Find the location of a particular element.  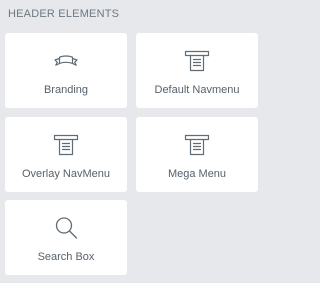

tile-label: Overlay NavMenu is located at coordinates (66, 174).